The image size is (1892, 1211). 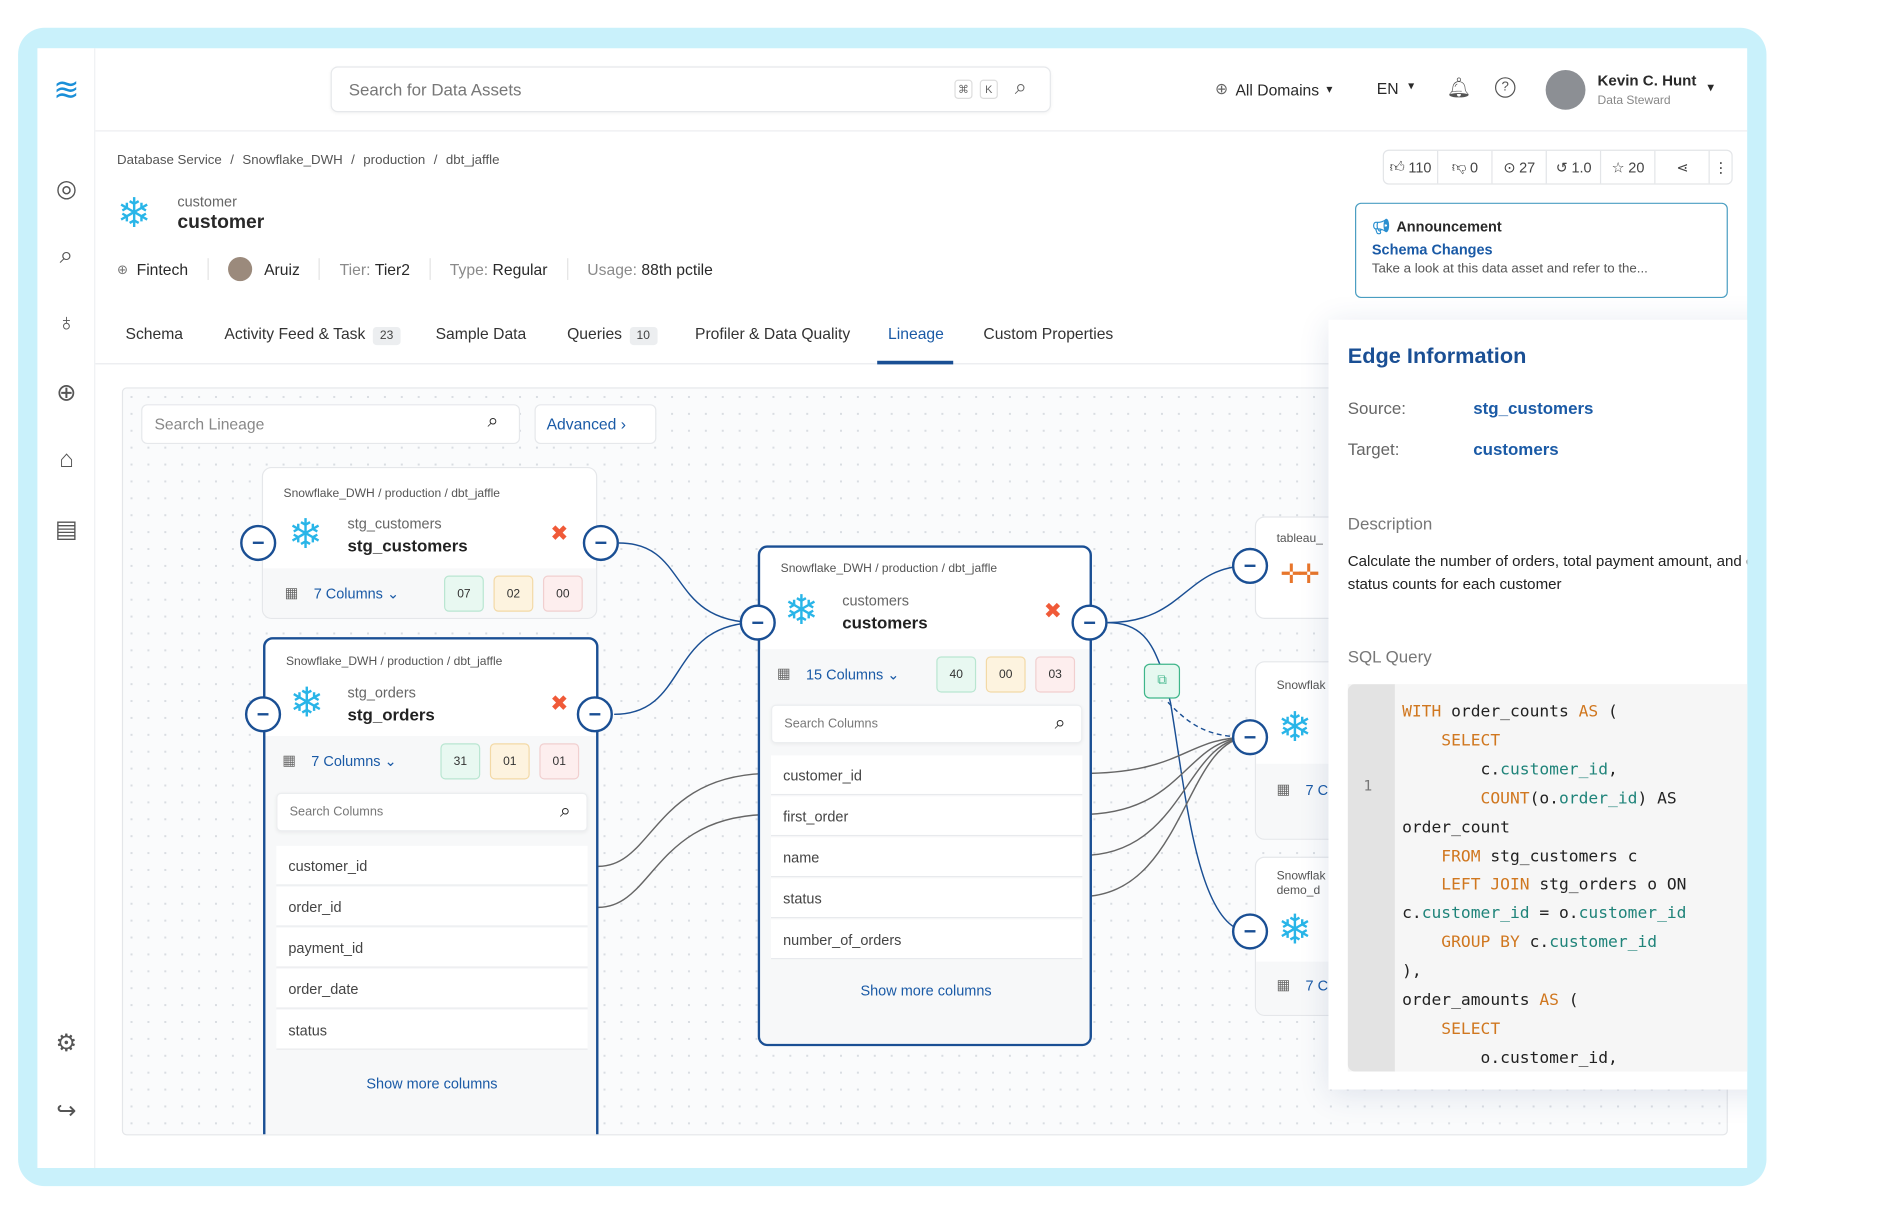 I want to click on domain-globe-icon: ⊕, so click(x=123, y=269).